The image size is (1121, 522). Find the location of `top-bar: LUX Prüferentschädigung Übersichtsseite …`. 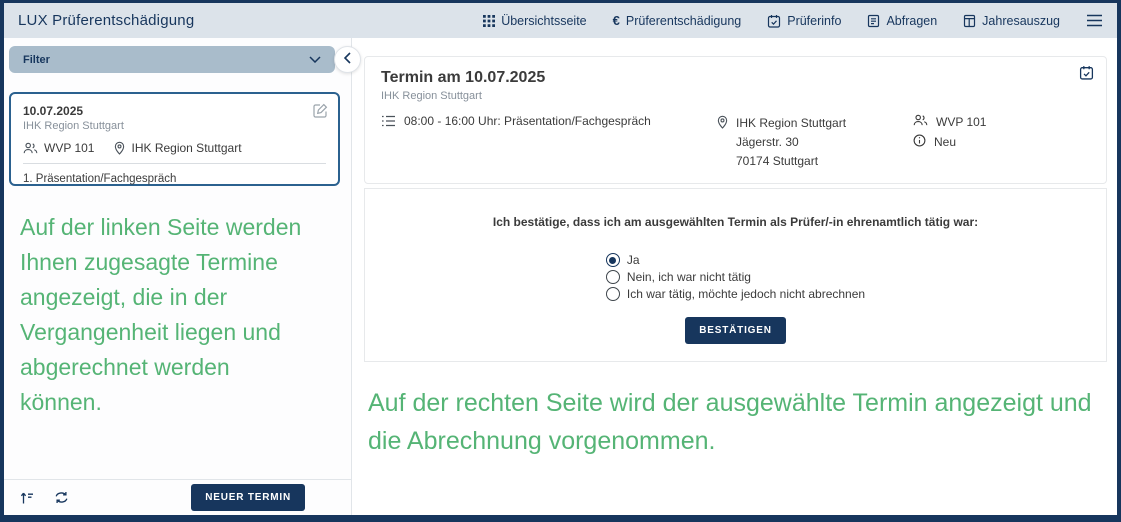

top-bar: LUX Prüferentschädigung Übersichtsseite … is located at coordinates (560, 20).